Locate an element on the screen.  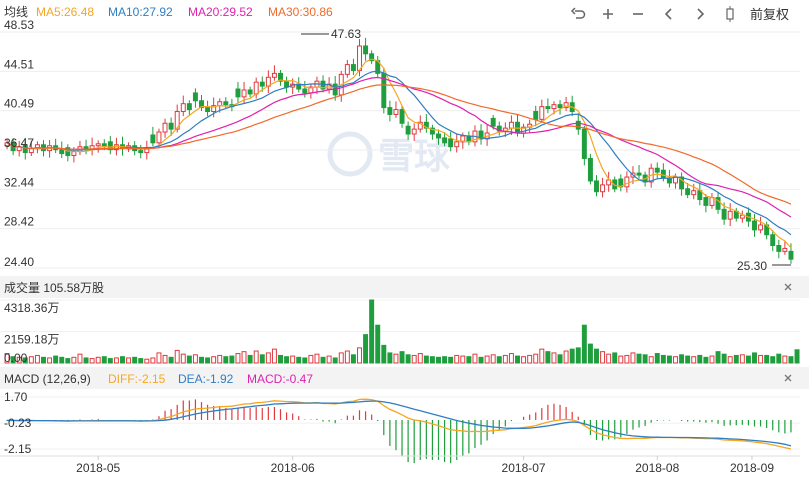
price-tick-label: 48.53 is located at coordinates (19, 25).